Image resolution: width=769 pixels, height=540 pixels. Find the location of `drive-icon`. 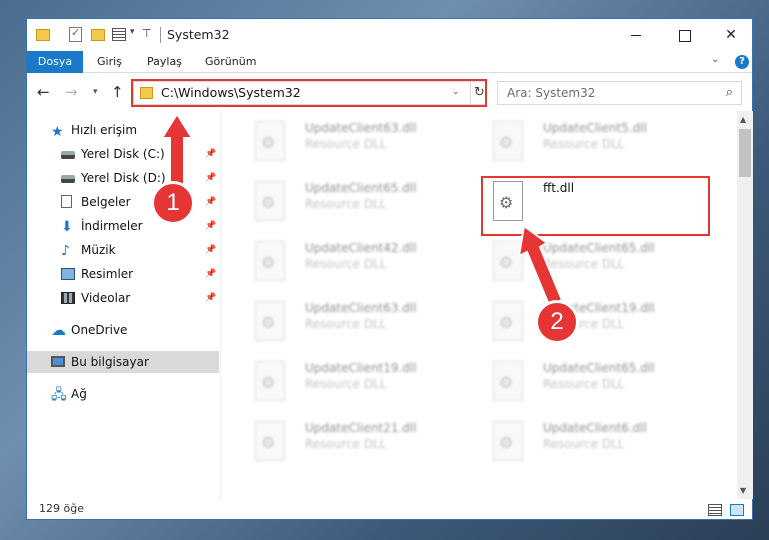

drive-icon is located at coordinates (68, 179).